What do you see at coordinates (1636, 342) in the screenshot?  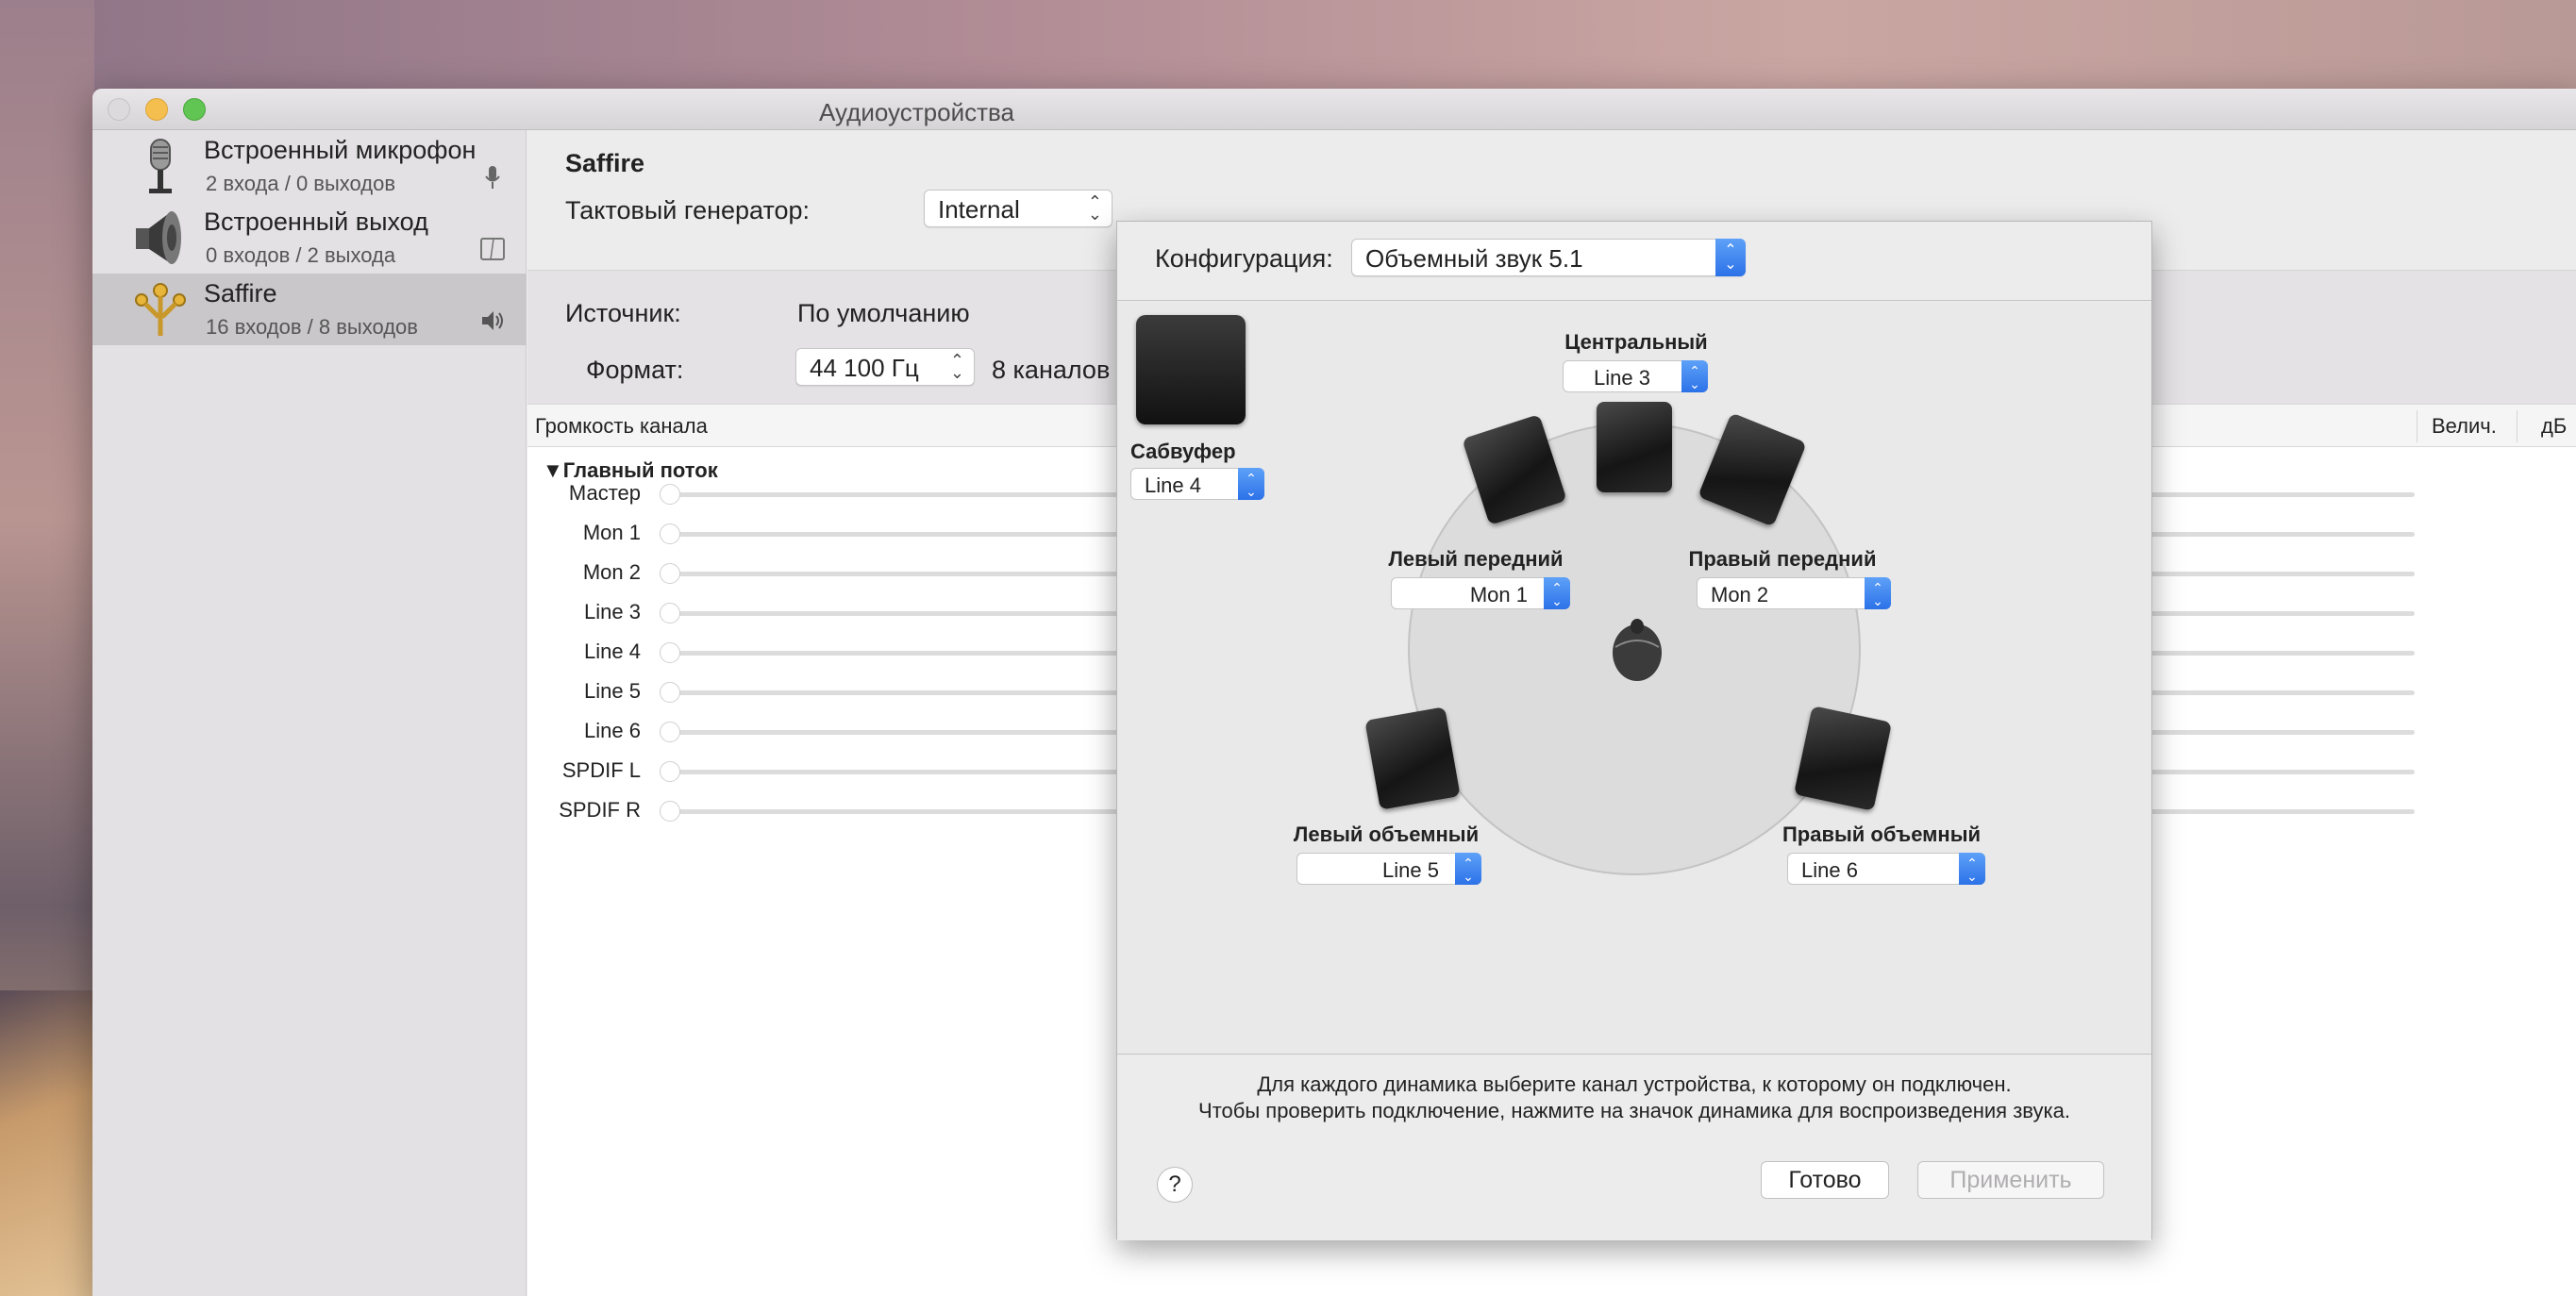 I see `center-label: Центральный` at bounding box center [1636, 342].